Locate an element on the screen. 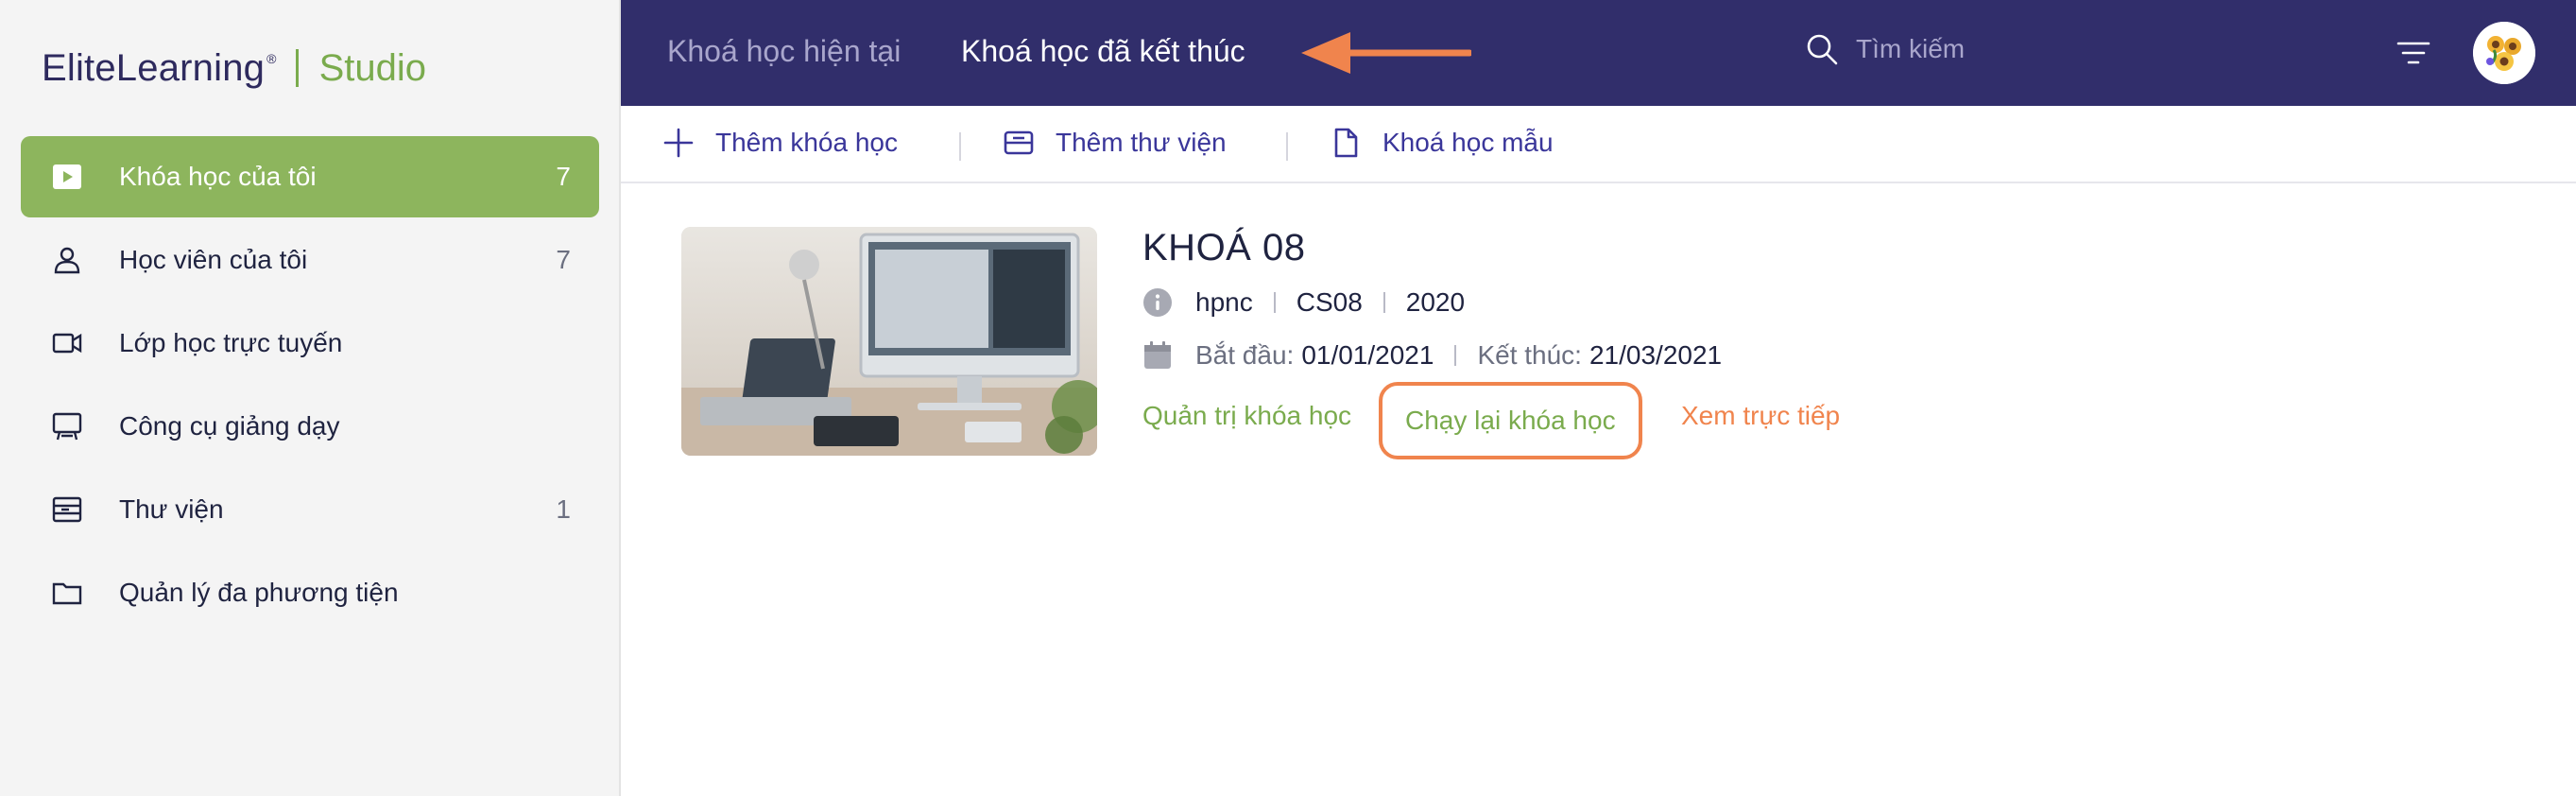 This screenshot has width=2576, height=796. add-library-button: Thêm thư viện is located at coordinates (1115, 143).